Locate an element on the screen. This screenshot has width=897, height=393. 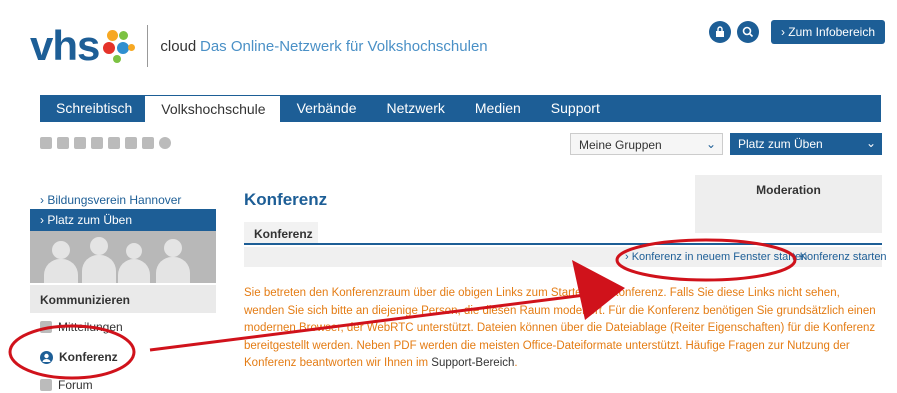
nav-volkshochschule: Volkshochschule is located at coordinates (212, 108).